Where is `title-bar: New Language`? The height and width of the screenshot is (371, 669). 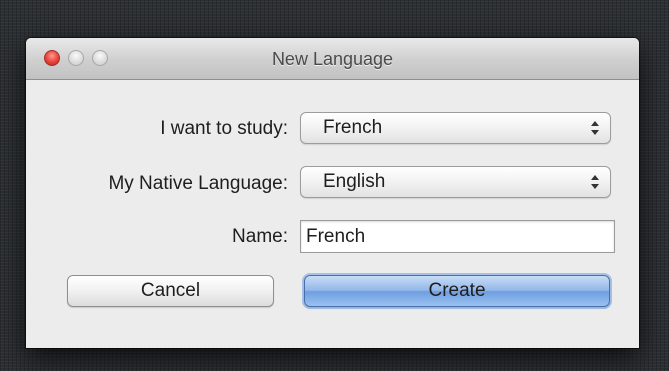 title-bar: New Language is located at coordinates (332, 59).